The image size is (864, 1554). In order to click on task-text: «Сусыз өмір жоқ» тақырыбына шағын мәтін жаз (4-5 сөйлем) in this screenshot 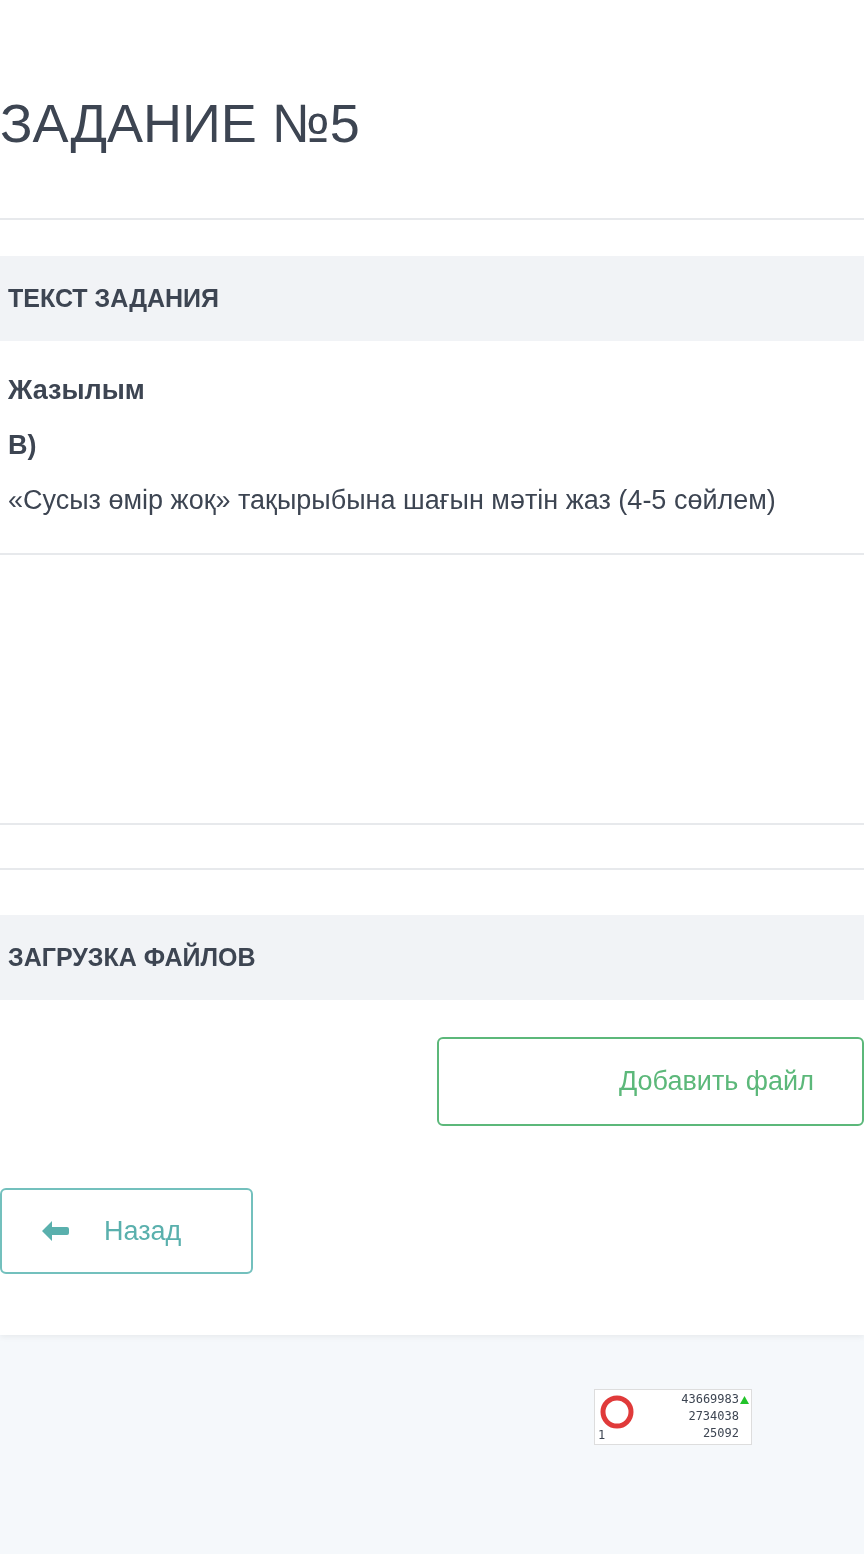, I will do `click(392, 501)`.